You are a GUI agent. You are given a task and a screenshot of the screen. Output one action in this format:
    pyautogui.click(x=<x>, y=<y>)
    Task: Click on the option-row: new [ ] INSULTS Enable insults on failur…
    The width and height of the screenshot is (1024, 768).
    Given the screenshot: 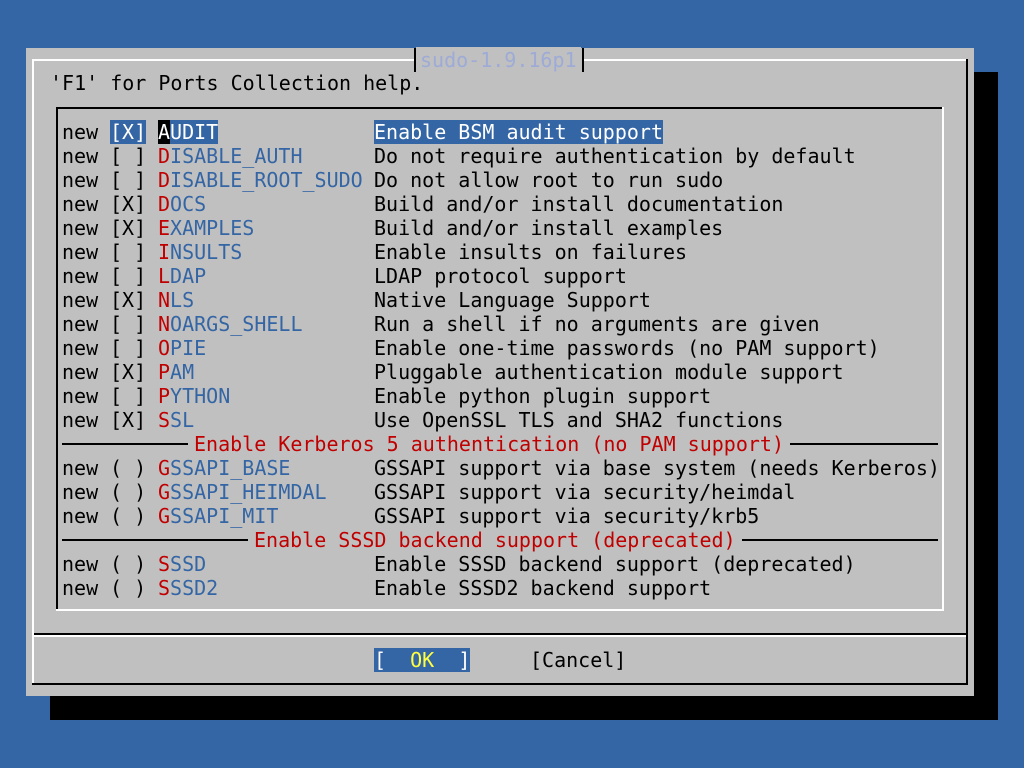 What is the action you would take?
    pyautogui.click(x=374, y=252)
    